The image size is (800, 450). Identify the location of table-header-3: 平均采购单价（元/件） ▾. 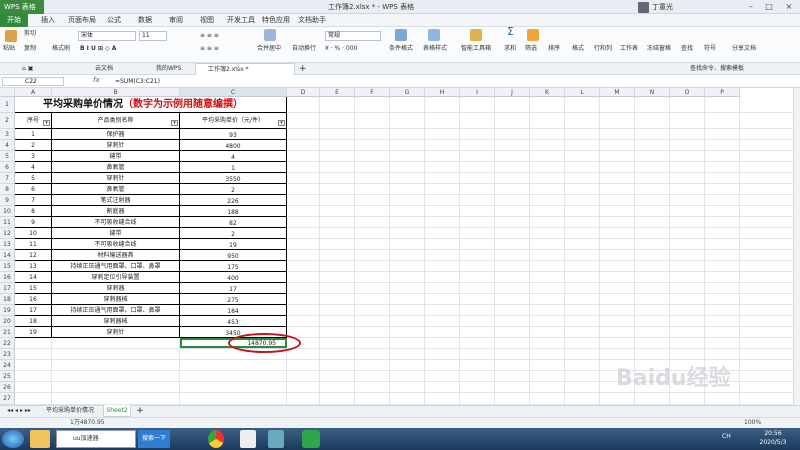
(233, 121).